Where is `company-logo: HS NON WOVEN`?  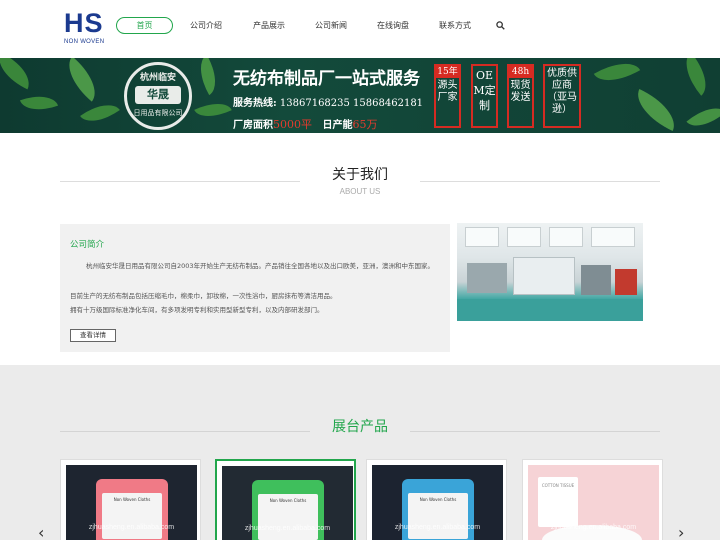
company-logo: HS NON WOVEN is located at coordinates (87, 29).